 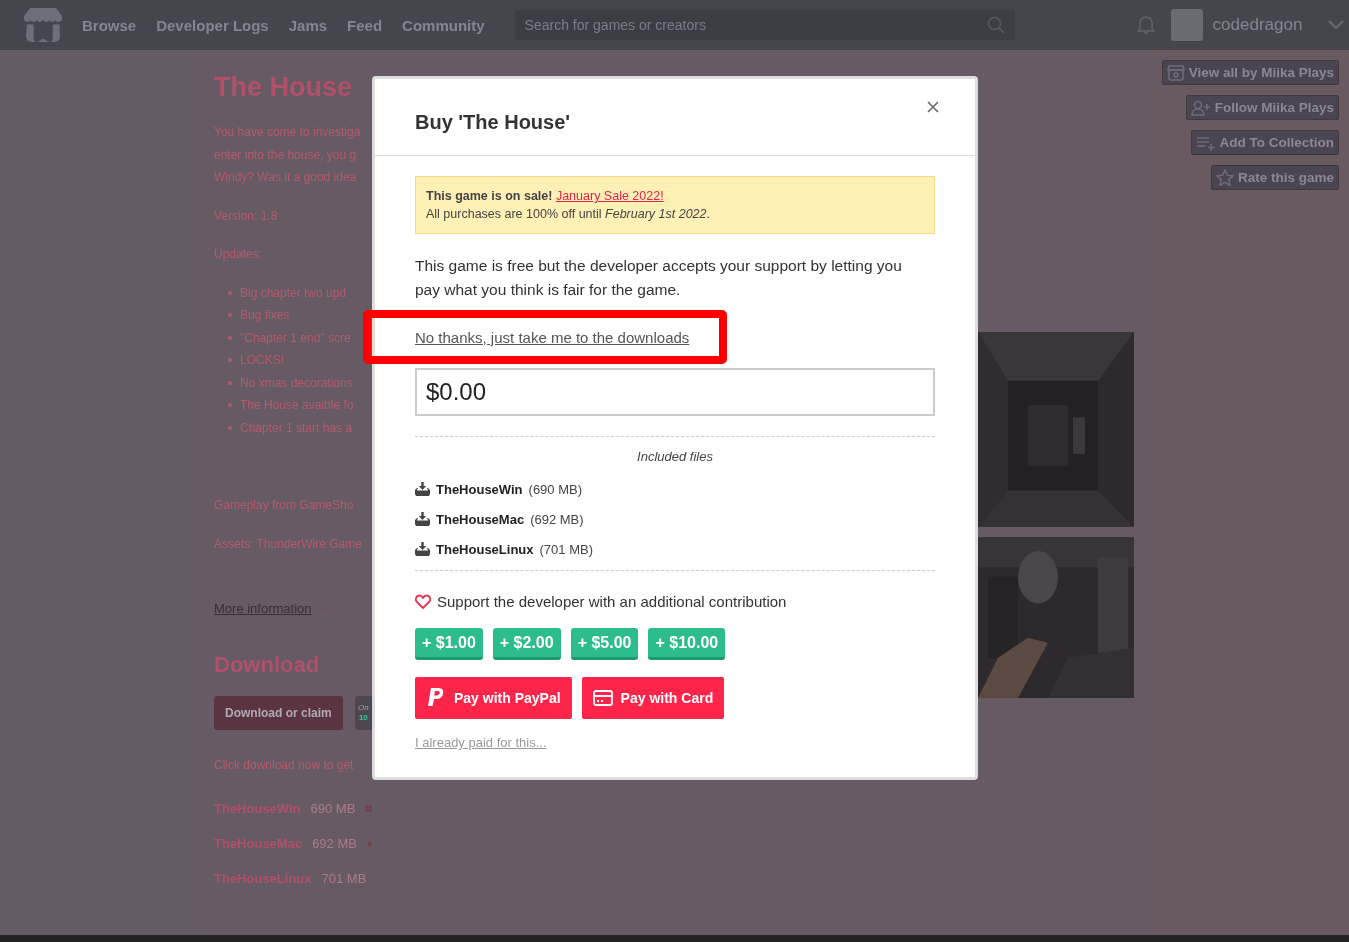 What do you see at coordinates (612, 601) in the screenshot?
I see `support-text: Support the developer with an additional contribution` at bounding box center [612, 601].